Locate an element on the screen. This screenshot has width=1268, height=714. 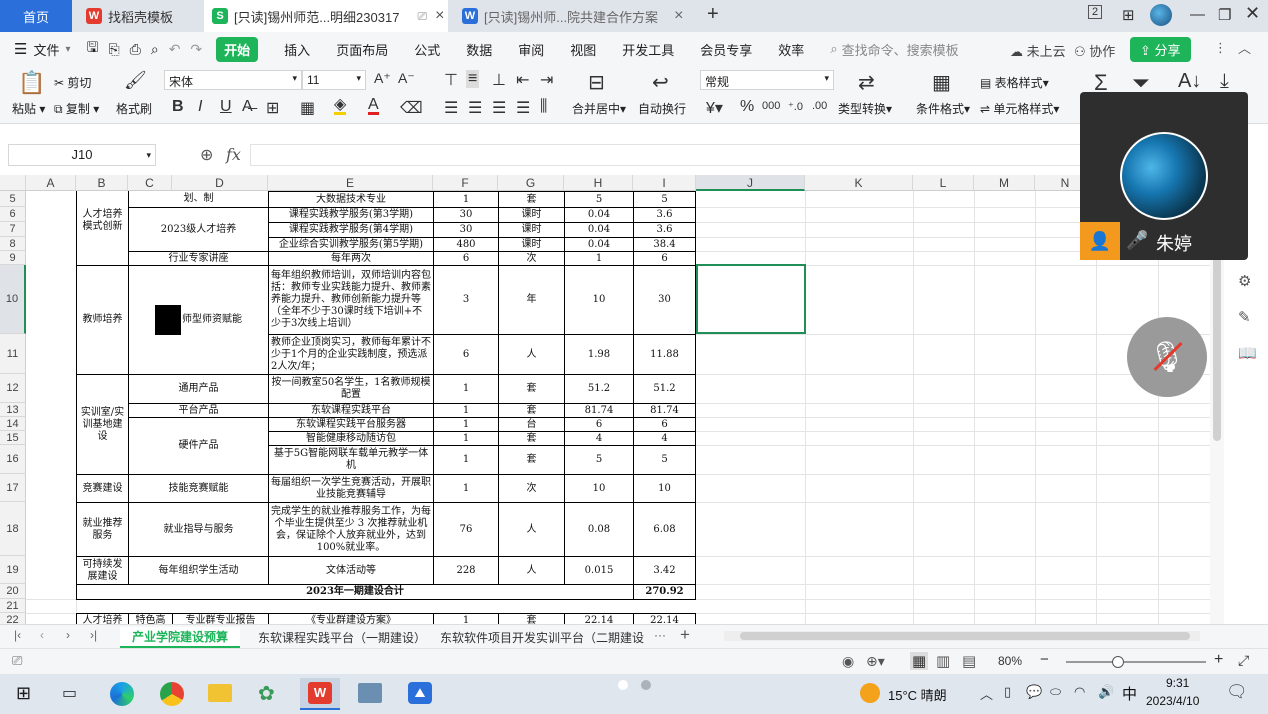
menu-member: 会员专享 is located at coordinates (726, 49).